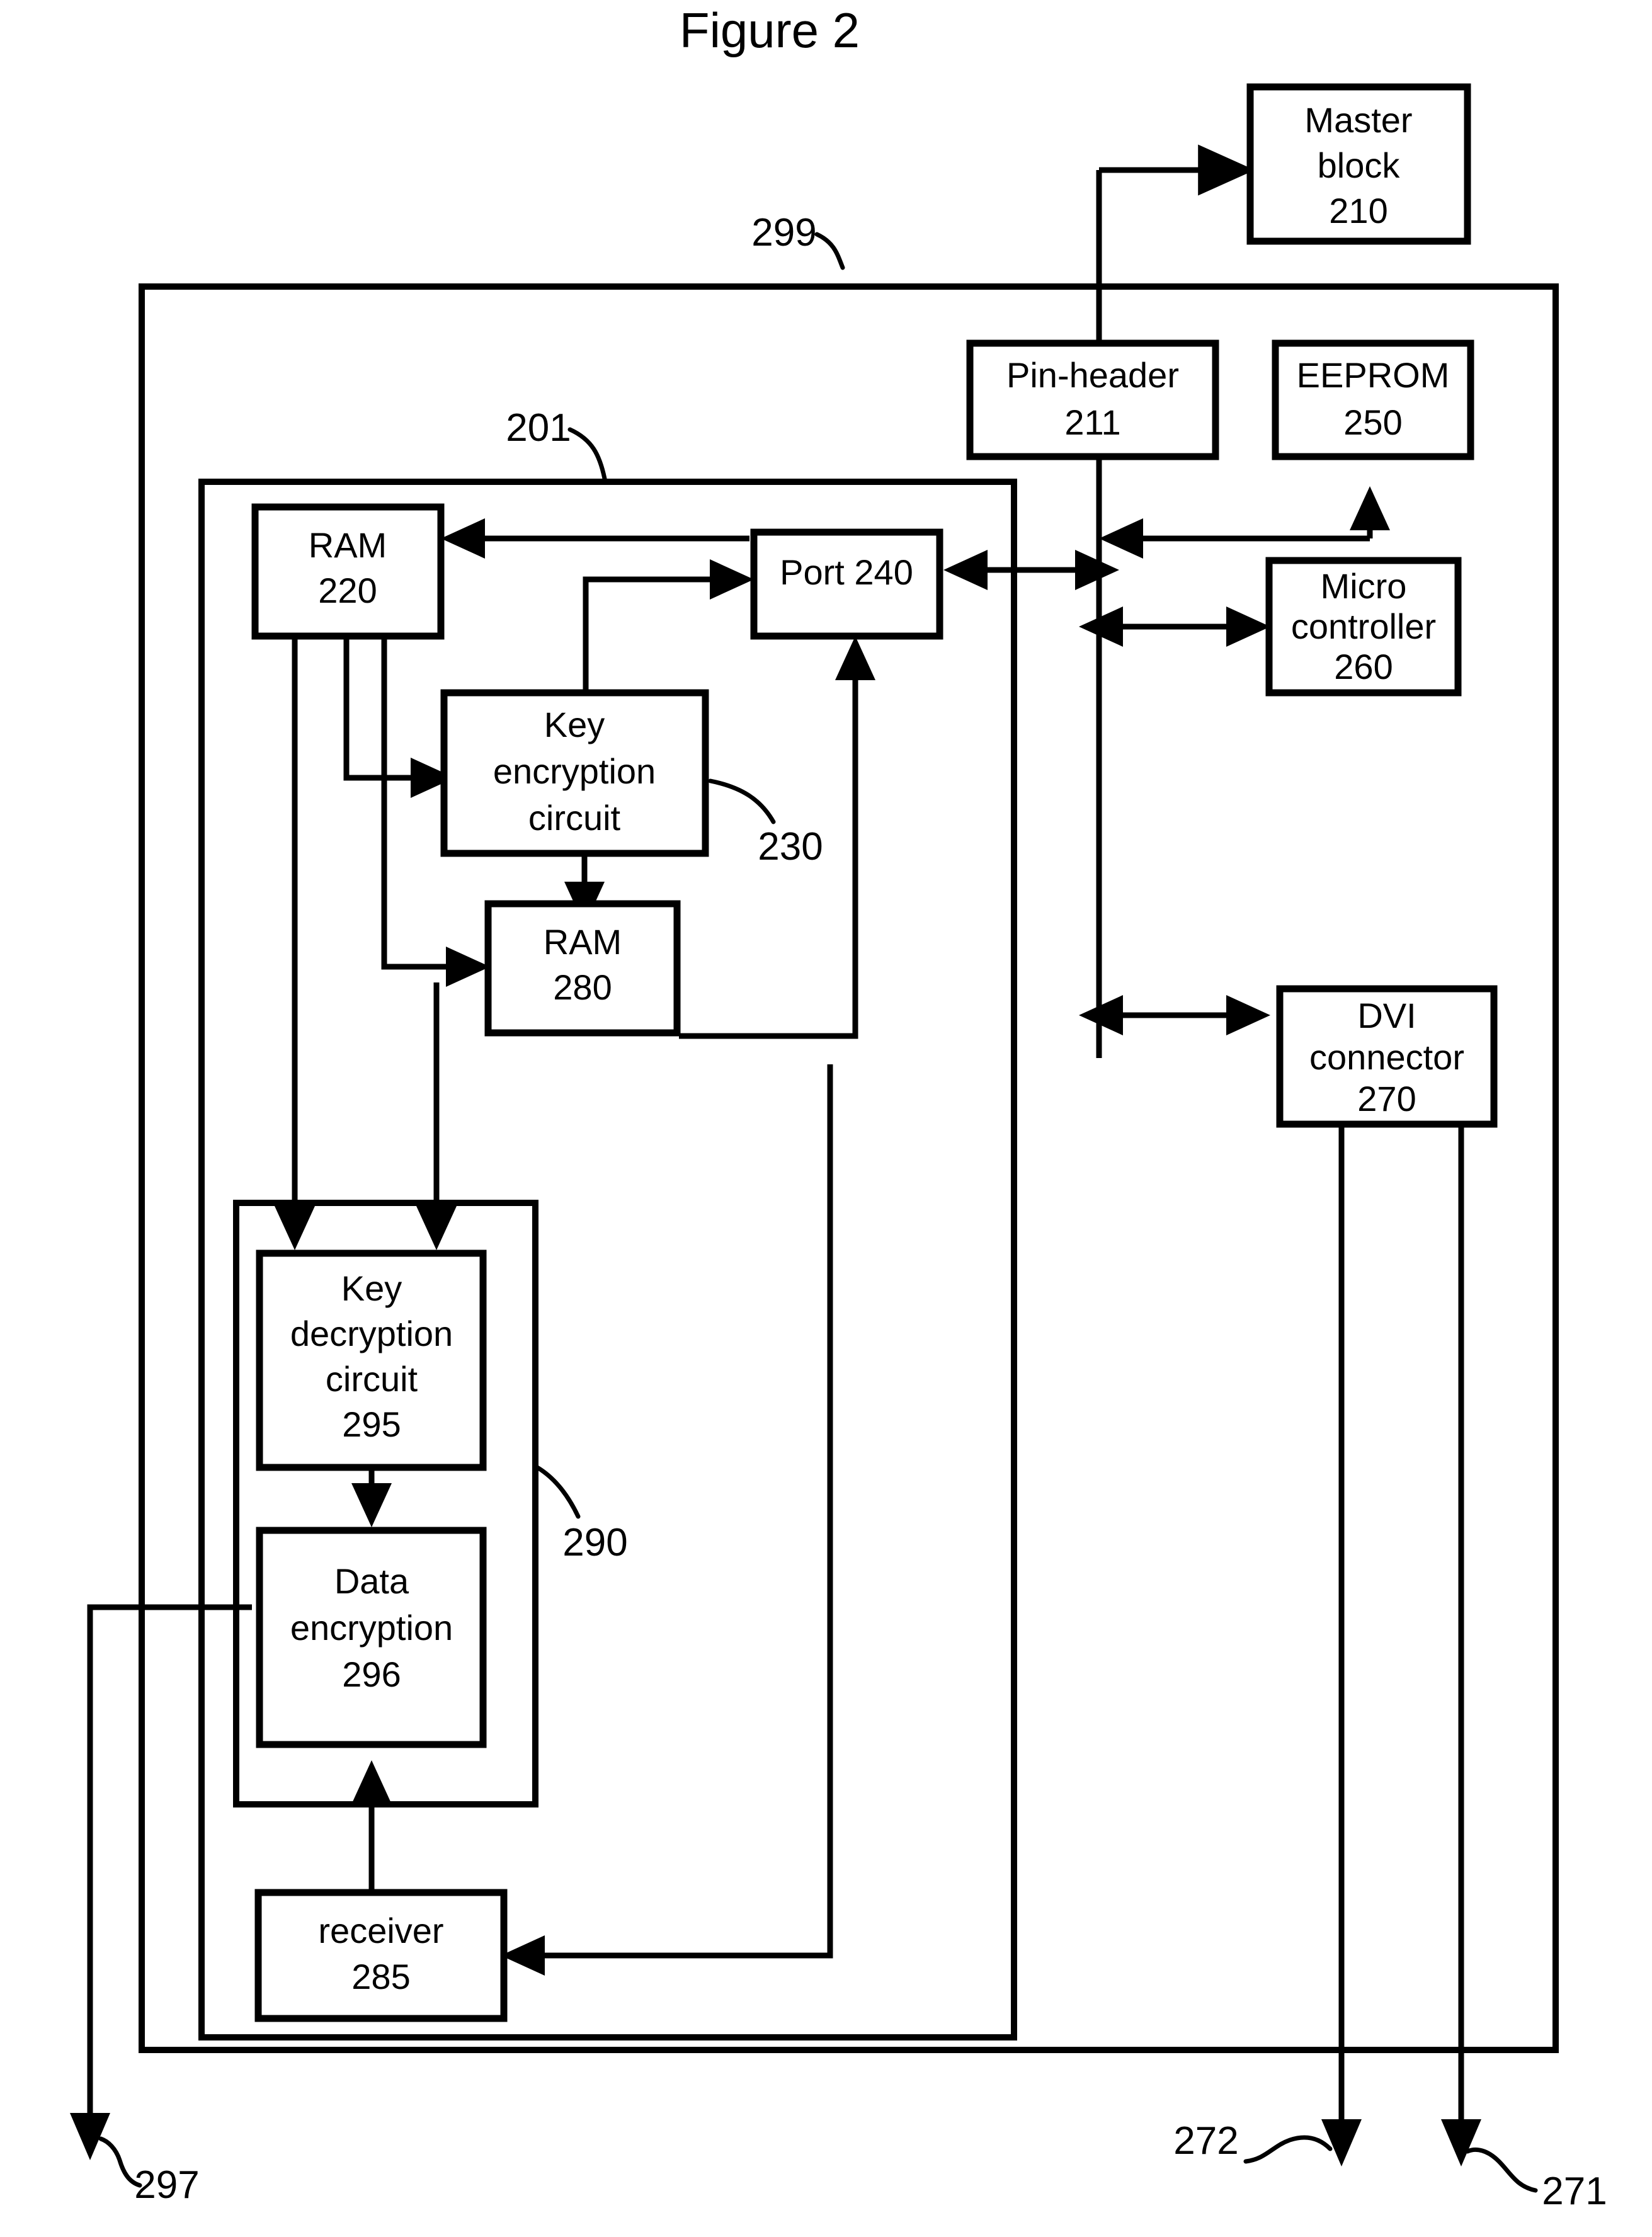 This screenshot has height=2237, width=1652. Describe the element at coordinates (371, 1424) in the screenshot. I see `block-label-keydec-line4: 295` at that location.